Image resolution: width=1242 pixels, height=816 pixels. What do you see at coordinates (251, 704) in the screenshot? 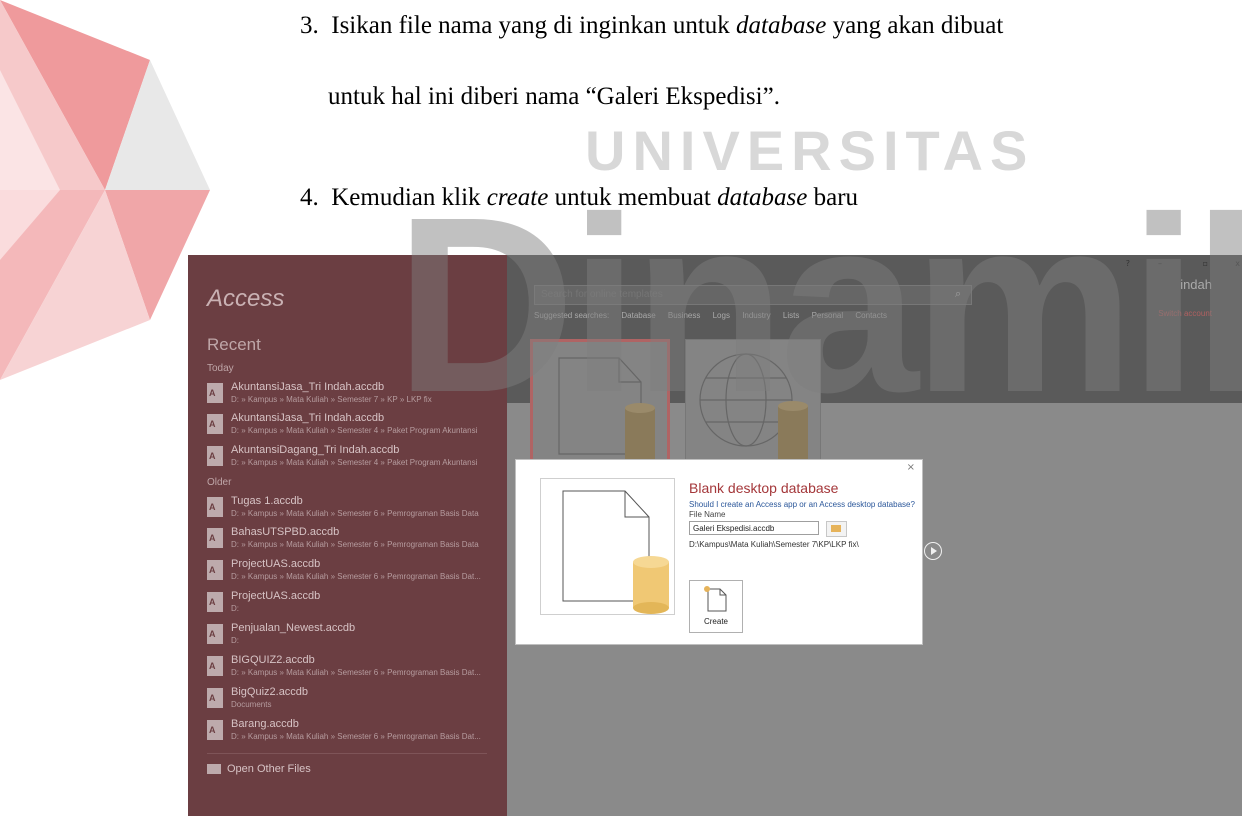
I see `recent-file-path: Documents` at bounding box center [251, 704].